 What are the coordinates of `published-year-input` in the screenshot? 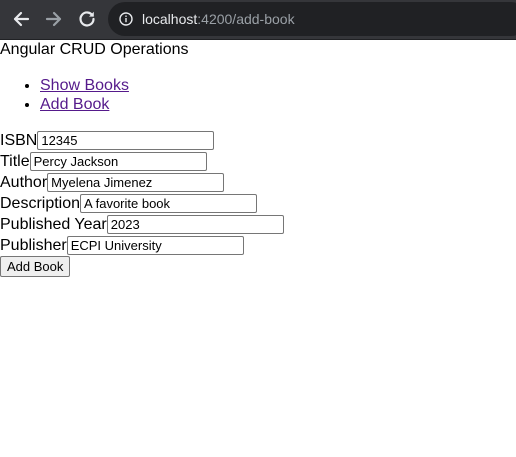 It's located at (195, 224).